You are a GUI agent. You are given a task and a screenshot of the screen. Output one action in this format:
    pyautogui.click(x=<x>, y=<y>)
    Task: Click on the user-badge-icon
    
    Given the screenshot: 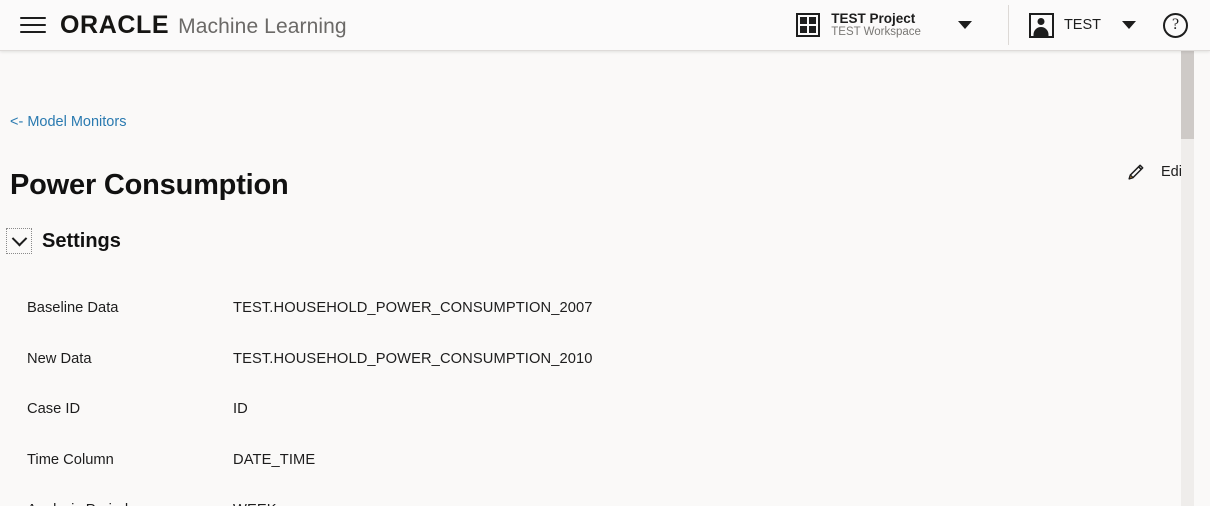 What is the action you would take?
    pyautogui.click(x=1041, y=25)
    